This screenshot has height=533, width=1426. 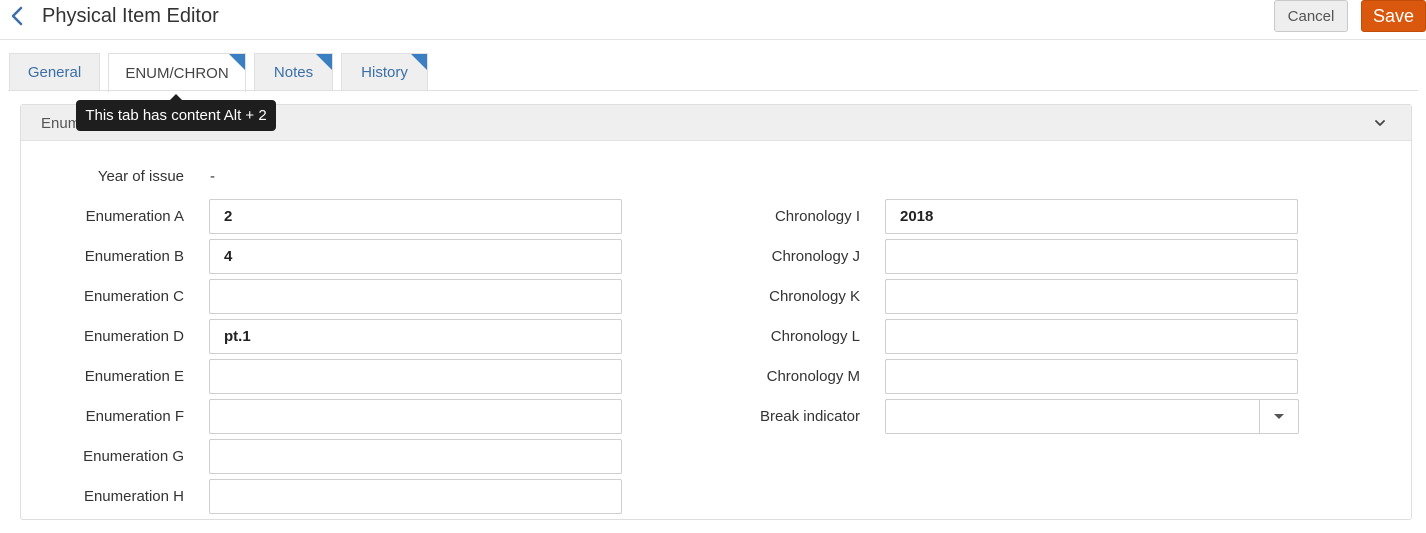 I want to click on enumeration-g-label: Enumeration G, so click(x=133, y=456).